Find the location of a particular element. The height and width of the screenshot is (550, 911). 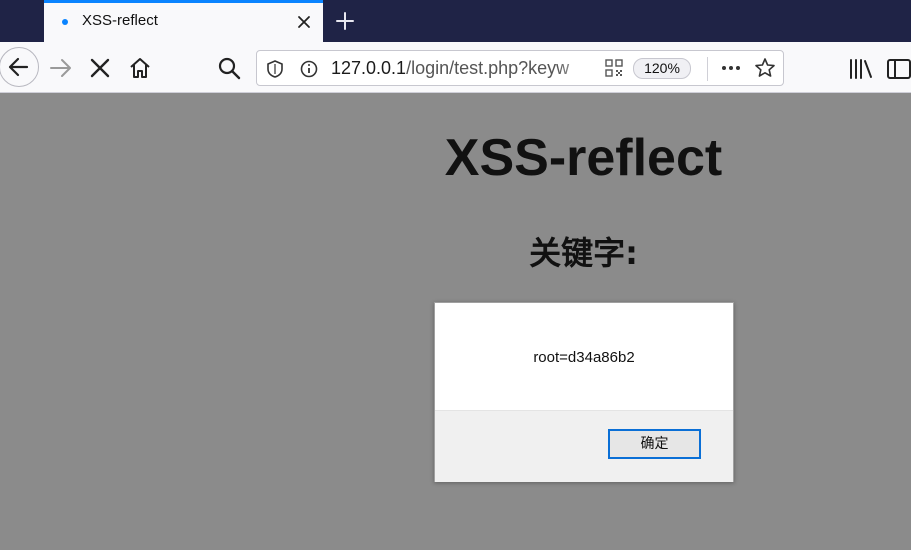

back-button is located at coordinates (19, 67).